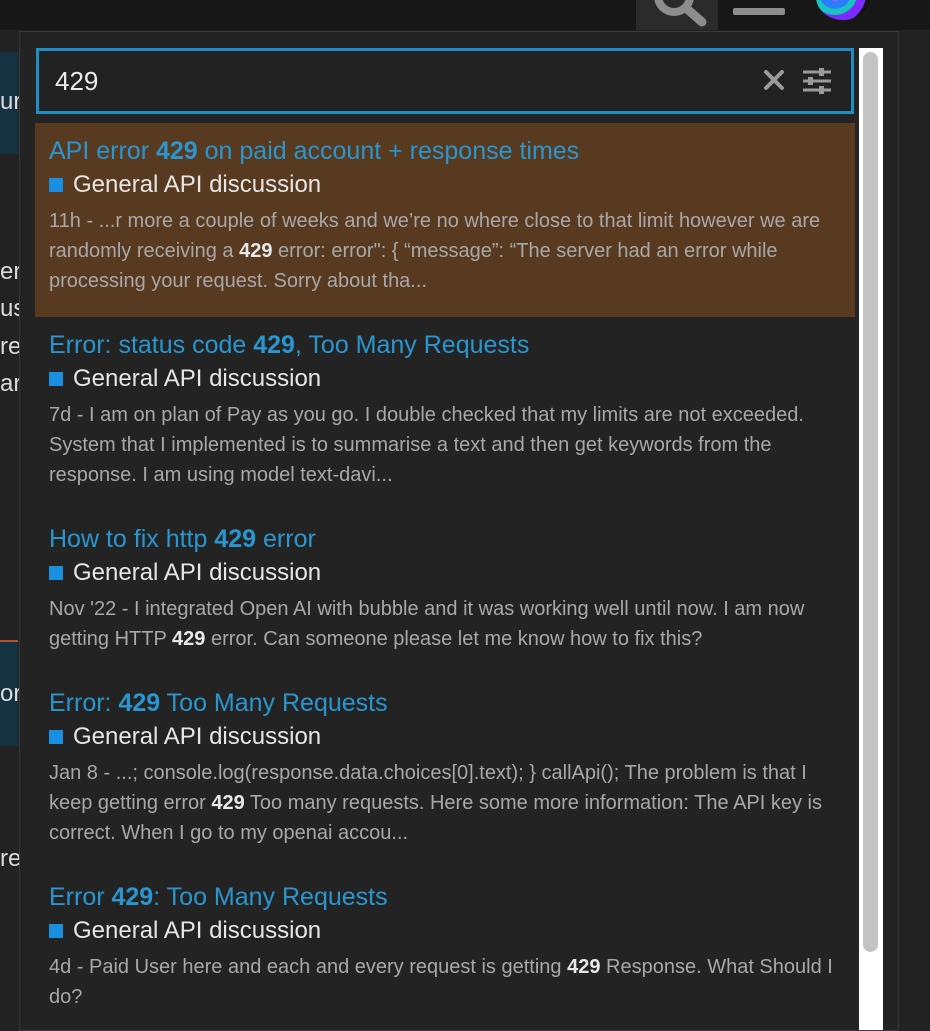 The height and width of the screenshot is (1031, 930). I want to click on result-date: Nov '22, so click(83, 609).